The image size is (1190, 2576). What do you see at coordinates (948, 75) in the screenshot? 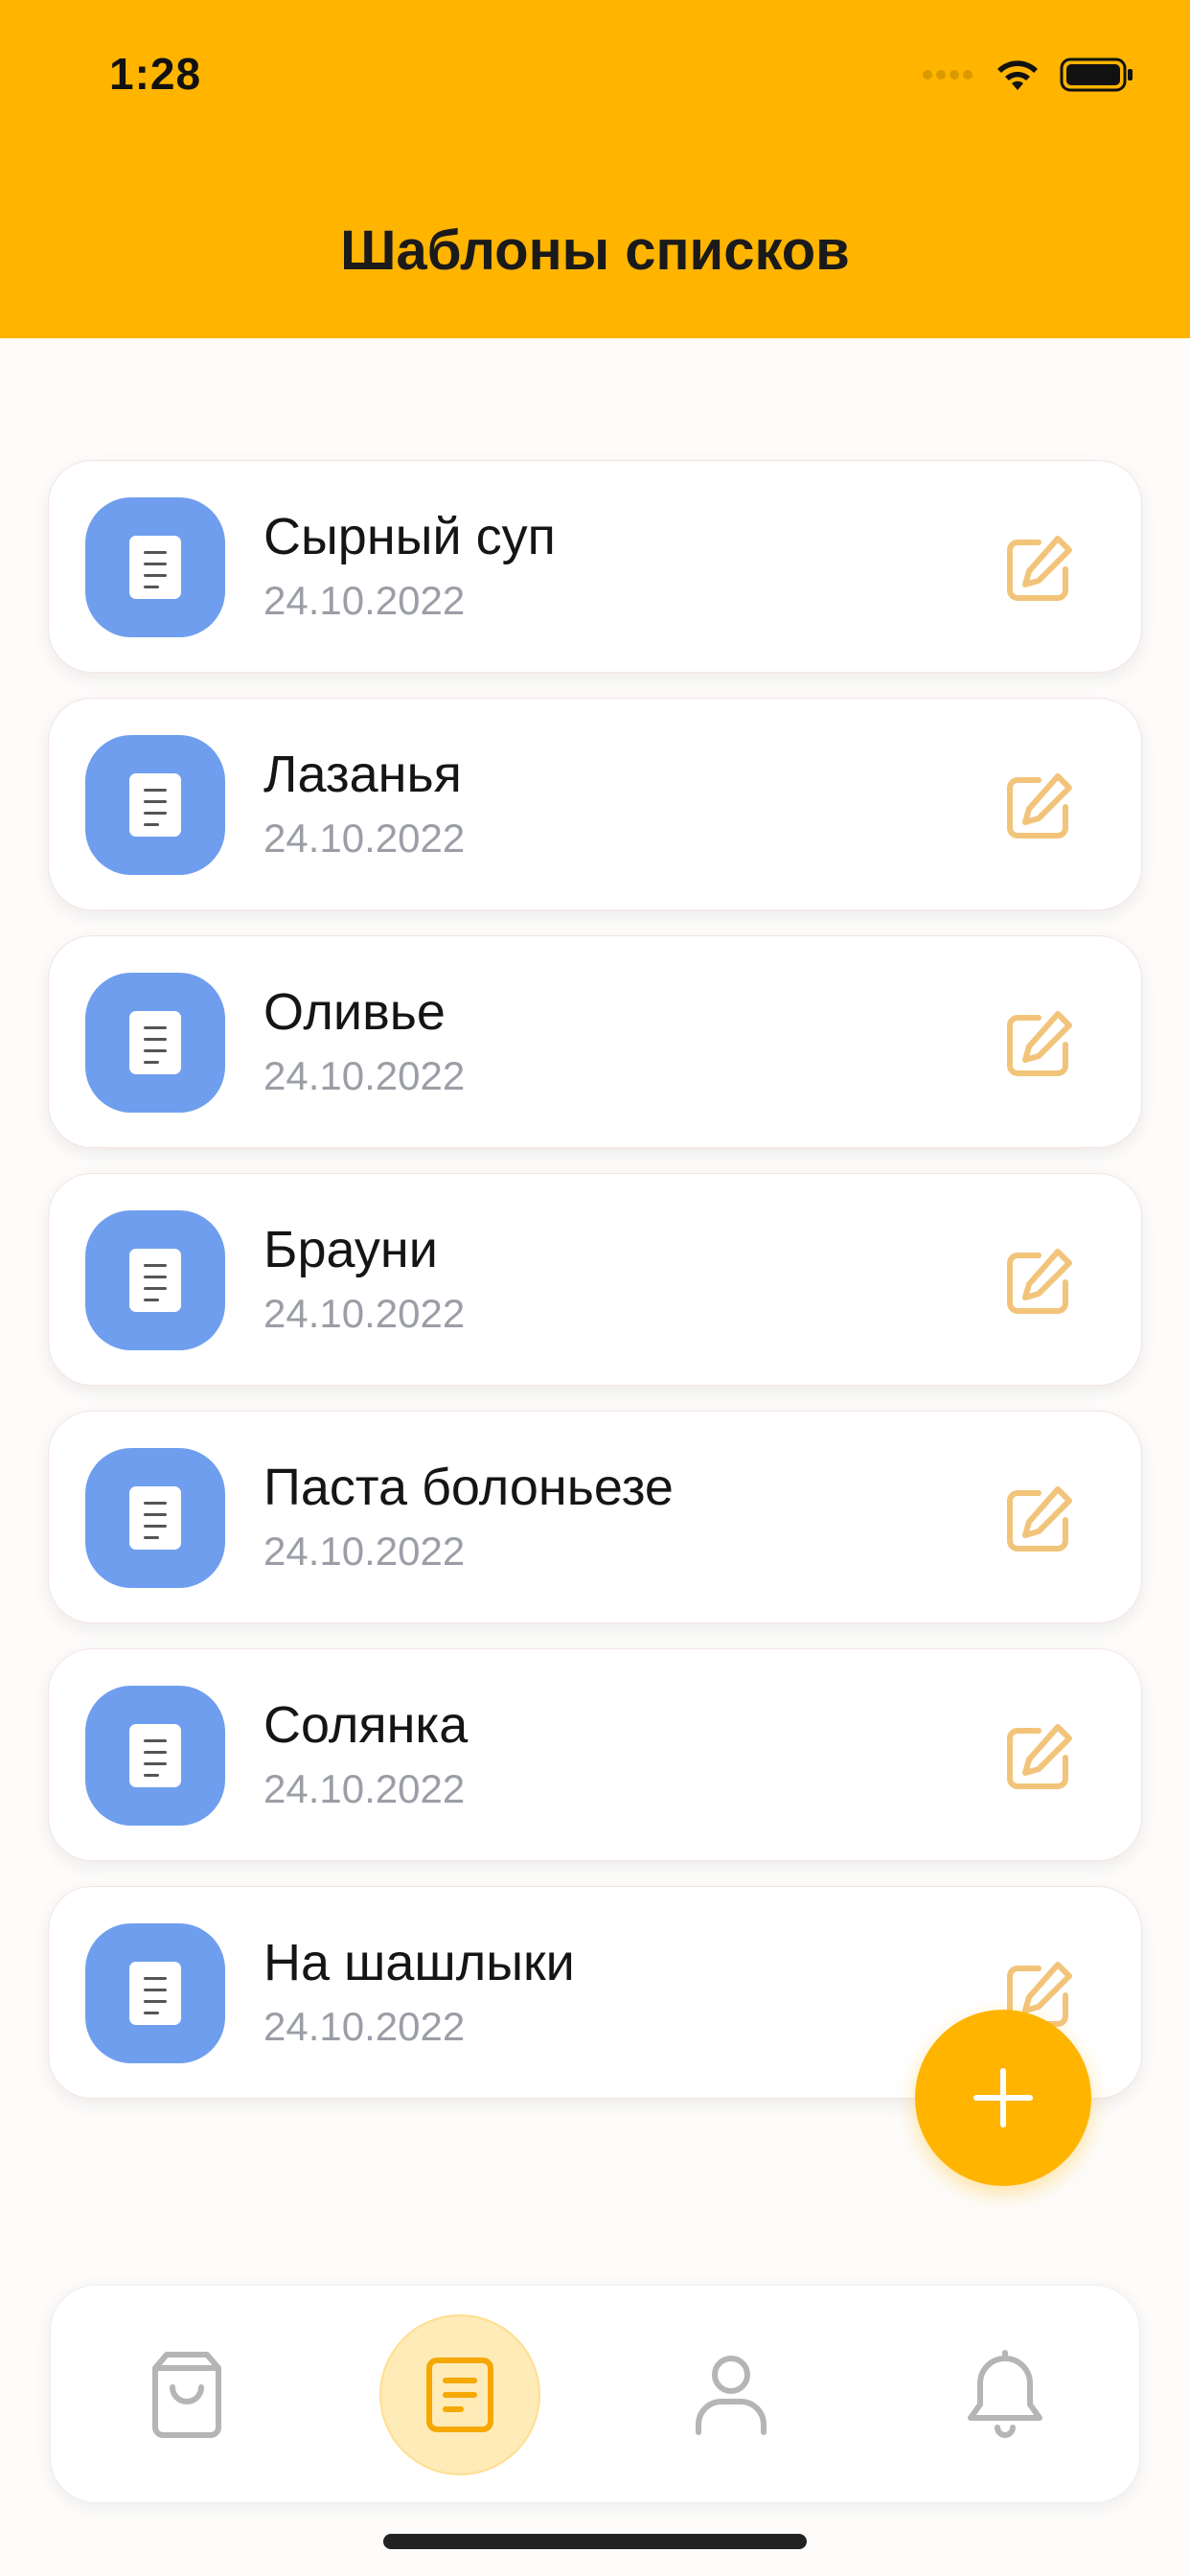
I see `cellular-signal-icon` at bounding box center [948, 75].